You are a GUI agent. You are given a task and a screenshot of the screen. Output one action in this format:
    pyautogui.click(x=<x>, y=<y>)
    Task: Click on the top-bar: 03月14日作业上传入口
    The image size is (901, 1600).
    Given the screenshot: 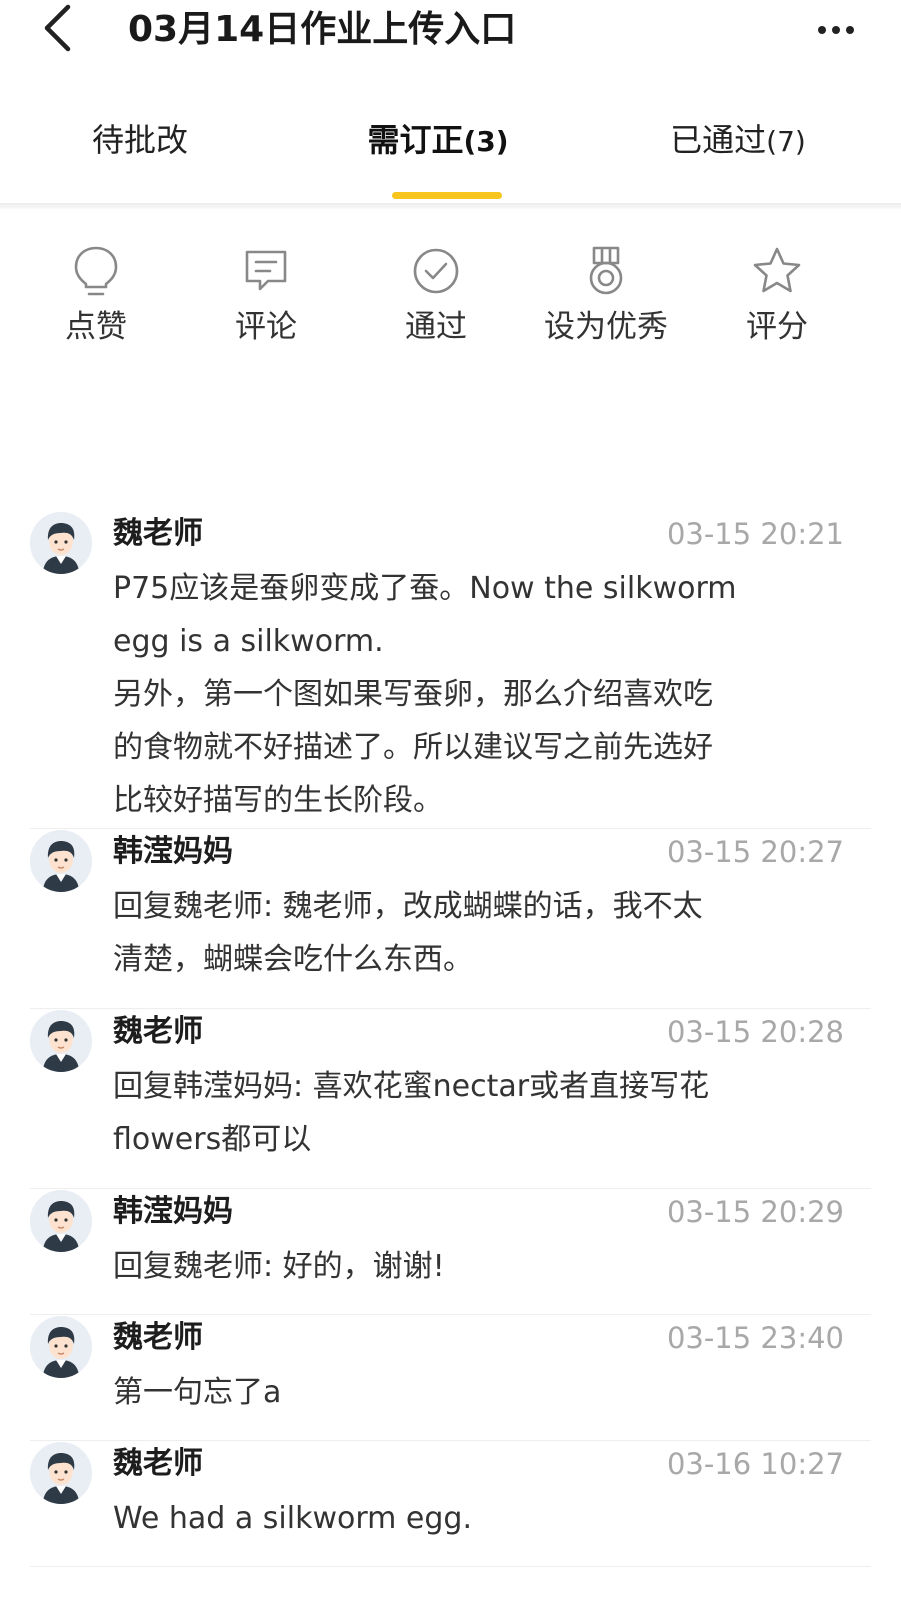 What is the action you would take?
    pyautogui.click(x=450, y=31)
    